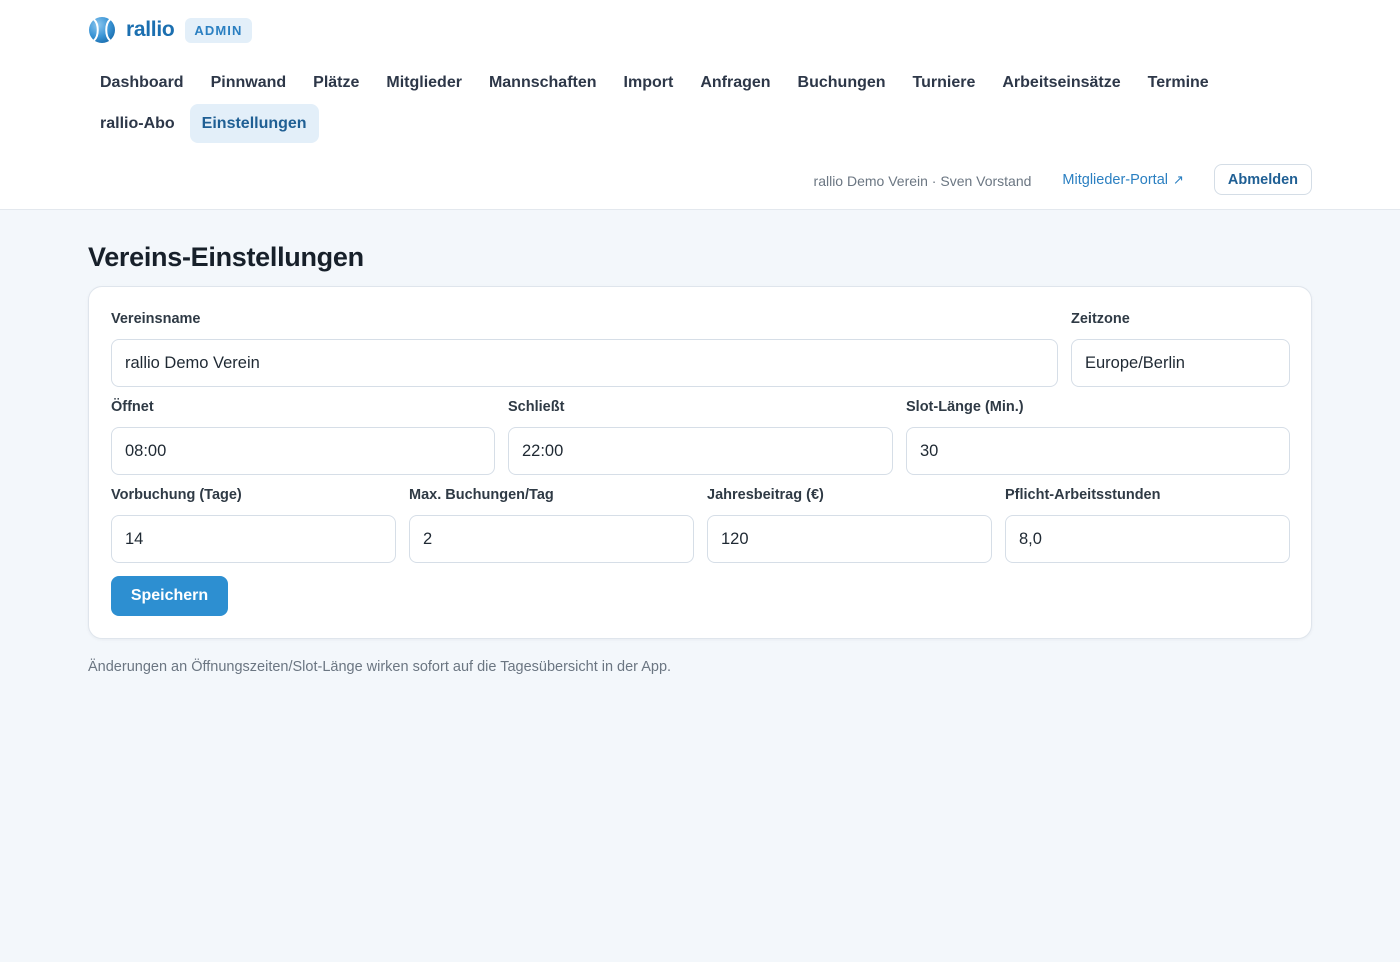 This screenshot has width=1400, height=962. Describe the element at coordinates (1262, 179) in the screenshot. I see `logout-button: Abmelden` at that location.